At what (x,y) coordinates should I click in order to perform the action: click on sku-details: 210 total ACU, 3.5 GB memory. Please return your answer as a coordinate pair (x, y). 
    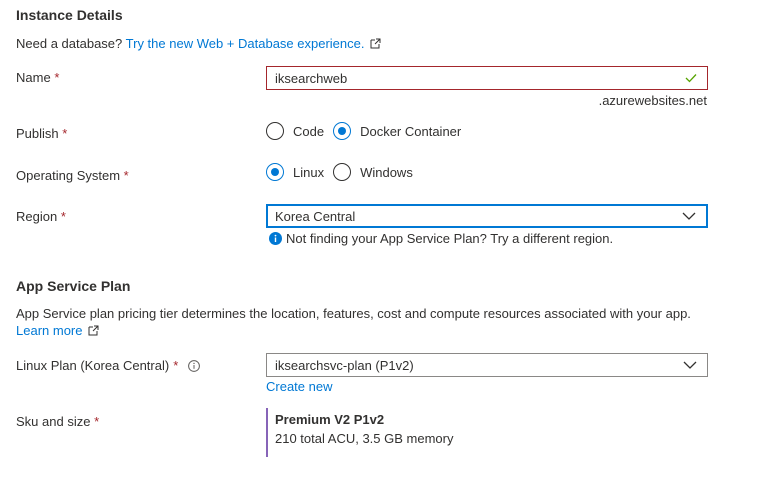
    Looking at the image, I should click on (364, 438).